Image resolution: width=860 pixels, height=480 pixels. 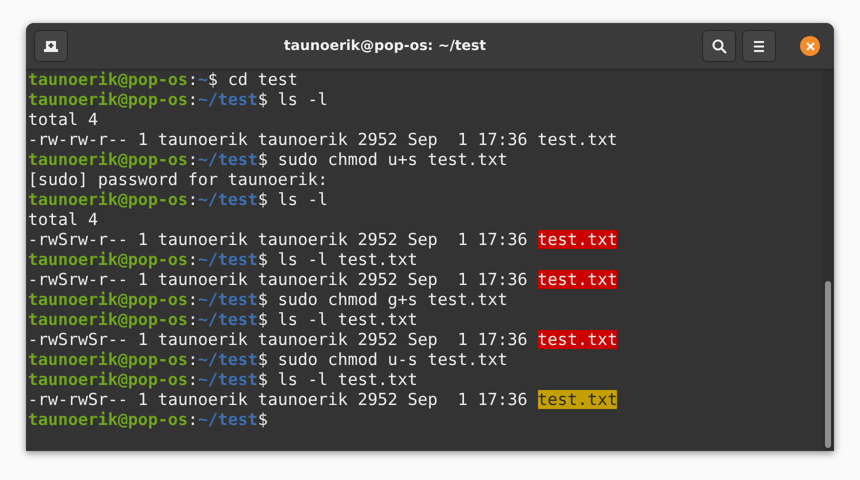 What do you see at coordinates (323, 140) in the screenshot?
I see `terminal-line: -rw-rw-r-- 1 taunoerik taunoerik 2952 Sep 1 17:36 test.txt` at bounding box center [323, 140].